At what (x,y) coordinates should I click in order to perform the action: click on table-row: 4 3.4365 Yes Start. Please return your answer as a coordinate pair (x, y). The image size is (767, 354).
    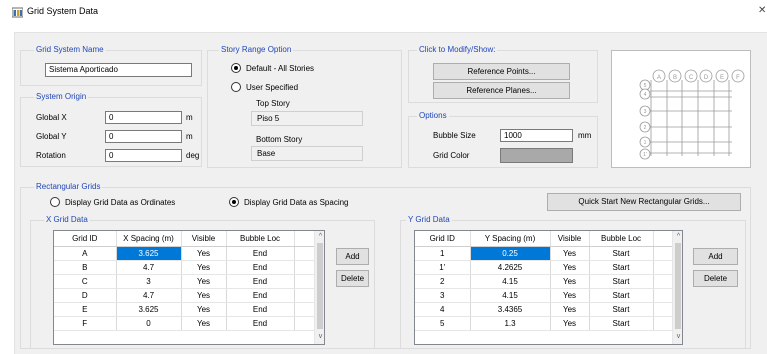
    Looking at the image, I should click on (544, 309).